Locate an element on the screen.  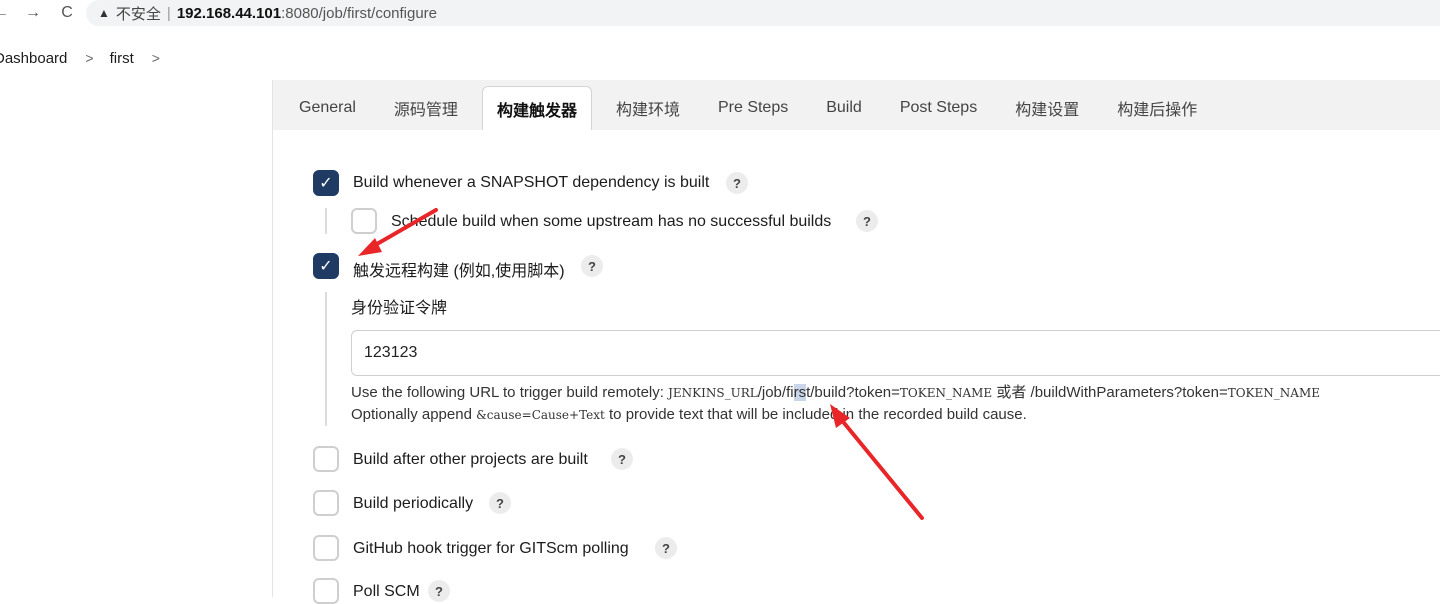
forward-icon: → is located at coordinates (33, 13).